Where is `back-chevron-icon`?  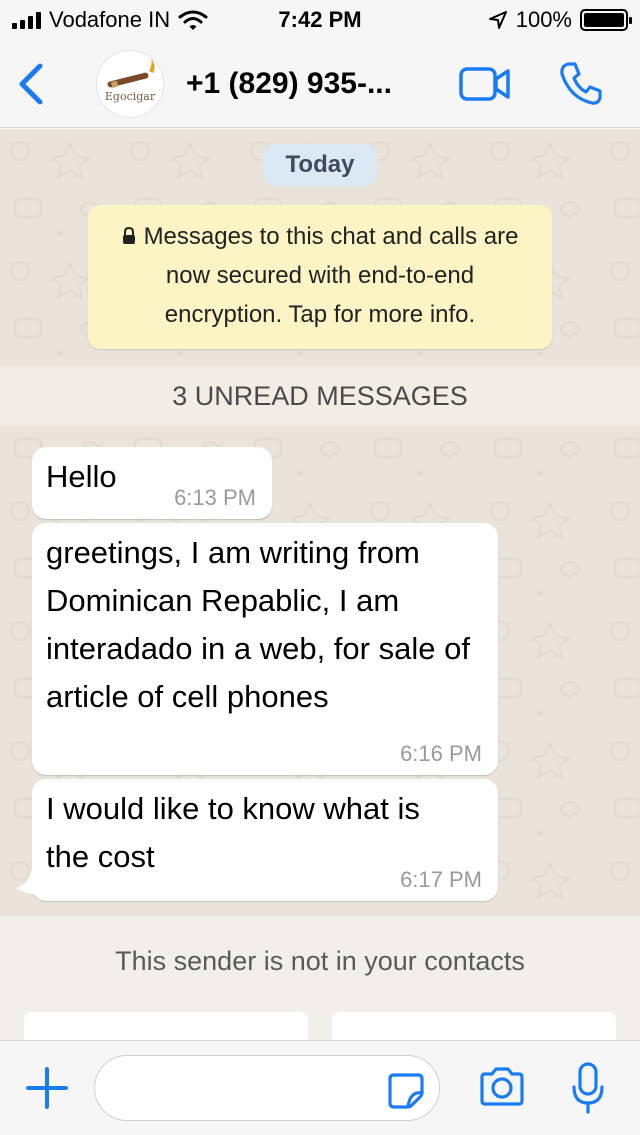
back-chevron-icon is located at coordinates (31, 84).